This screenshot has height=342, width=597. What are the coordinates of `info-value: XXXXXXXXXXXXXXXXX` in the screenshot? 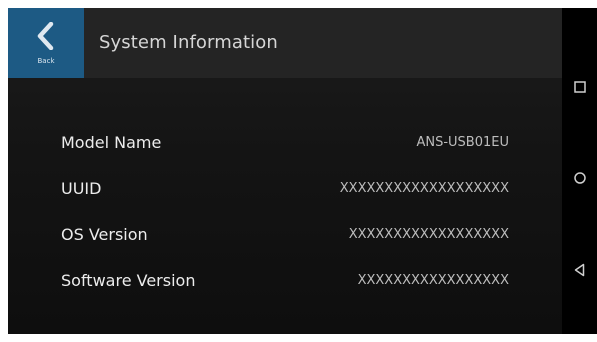 It's located at (433, 280).